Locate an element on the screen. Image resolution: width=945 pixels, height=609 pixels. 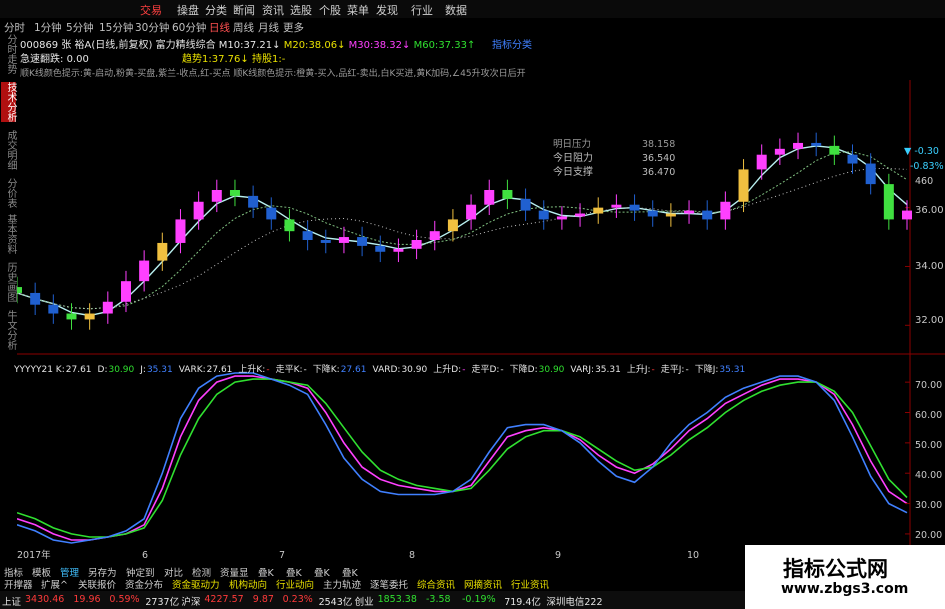
menu-category: 分类 is located at coordinates (216, 10).